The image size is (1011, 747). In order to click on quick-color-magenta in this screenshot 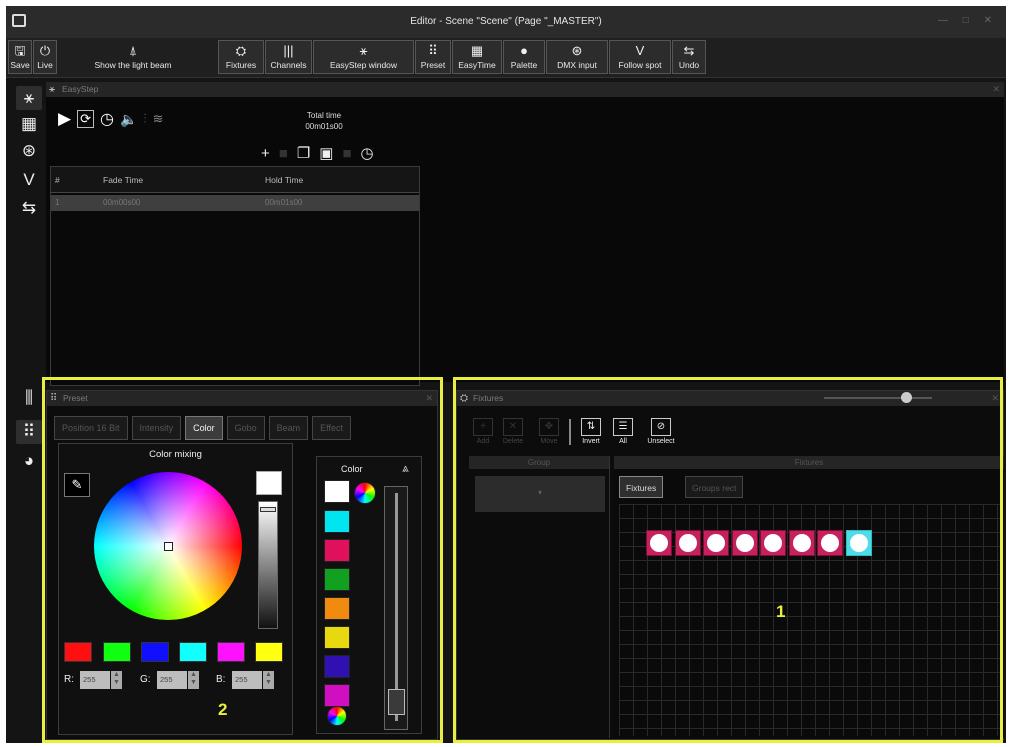, I will do `click(231, 652)`.